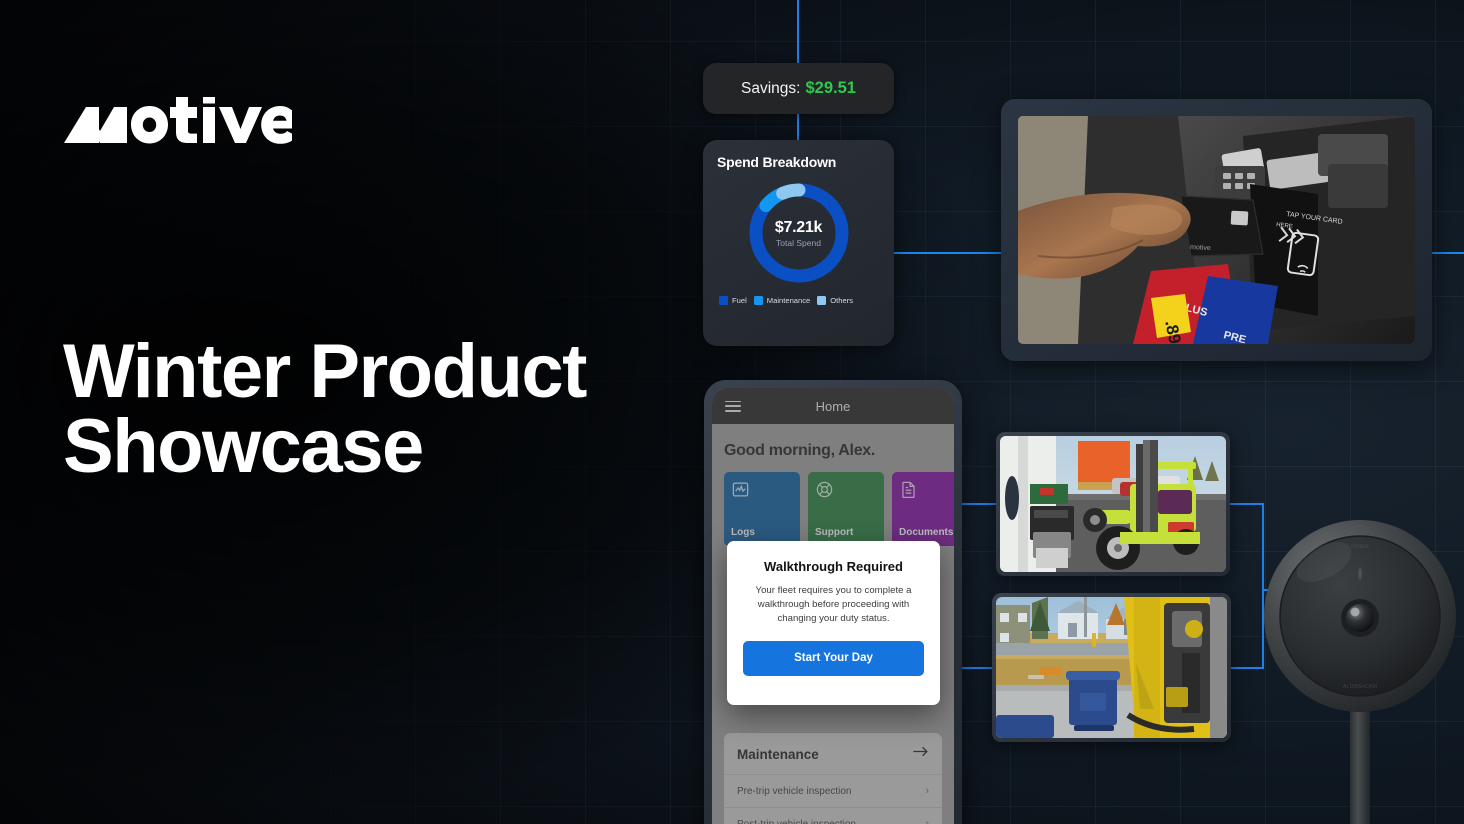  Describe the element at coordinates (842, 300) in the screenshot. I see `legend-label-others: Others` at that location.